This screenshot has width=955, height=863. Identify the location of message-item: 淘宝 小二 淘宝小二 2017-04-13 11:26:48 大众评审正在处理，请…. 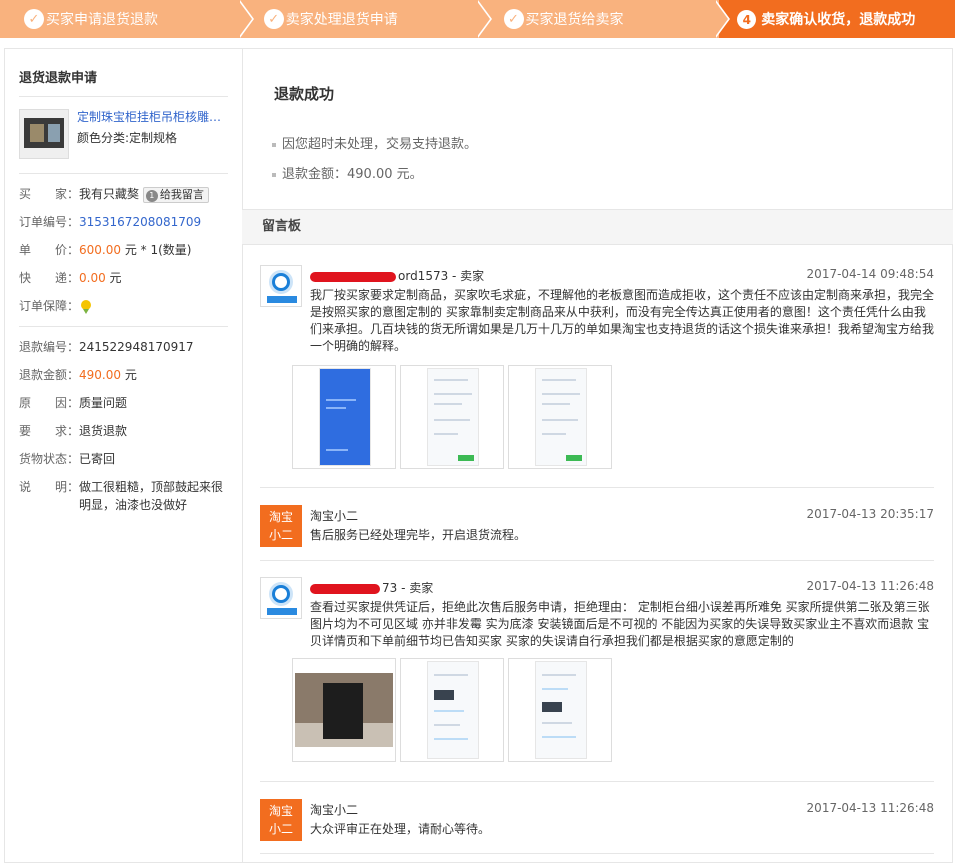
(597, 824).